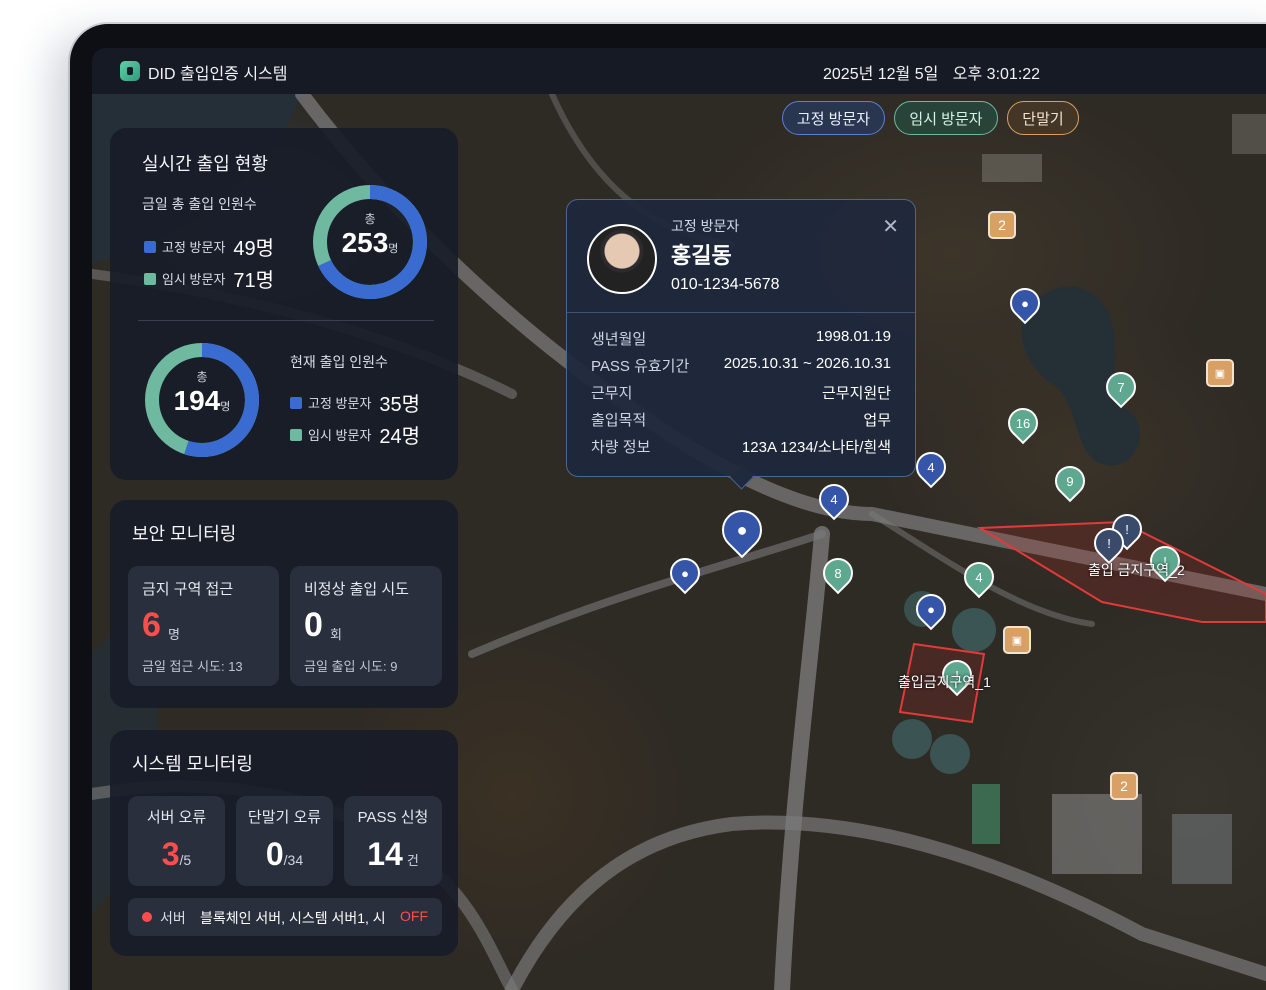  What do you see at coordinates (612, 393) in the screenshot?
I see `detail-key: 근무지` at bounding box center [612, 393].